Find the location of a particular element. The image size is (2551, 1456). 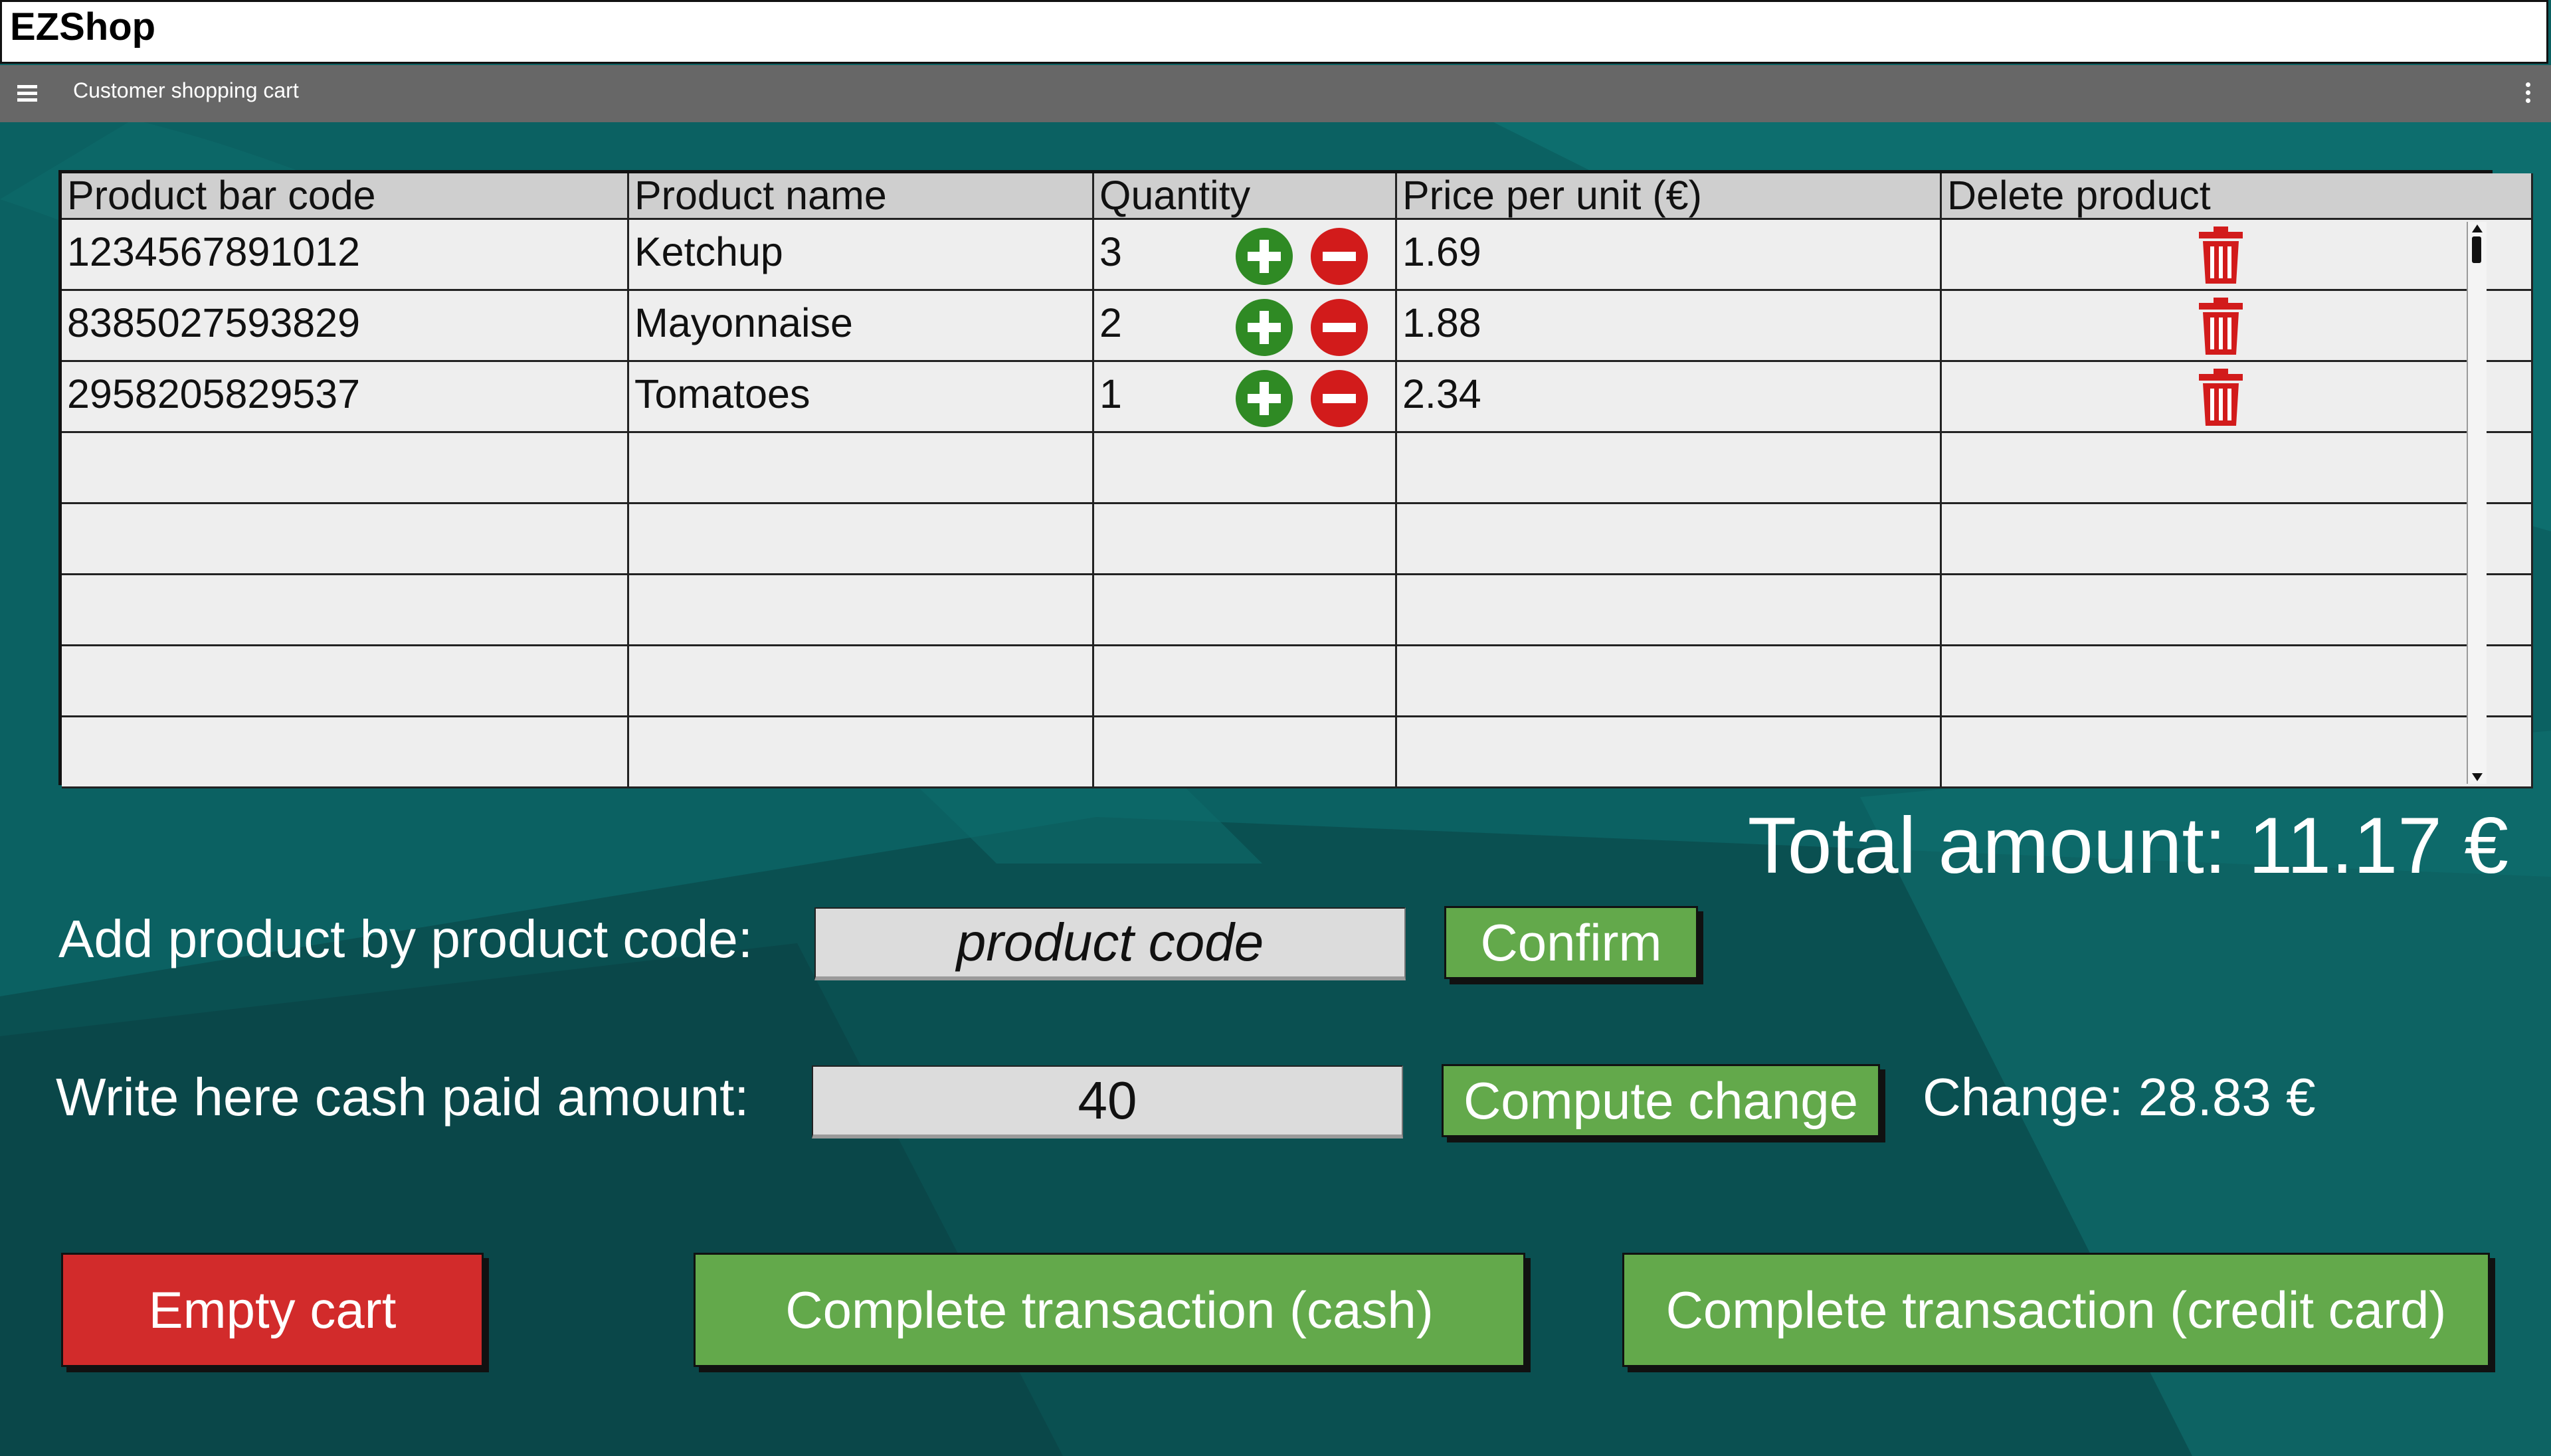

empty-cart-button: Empty cart is located at coordinates (272, 1310).